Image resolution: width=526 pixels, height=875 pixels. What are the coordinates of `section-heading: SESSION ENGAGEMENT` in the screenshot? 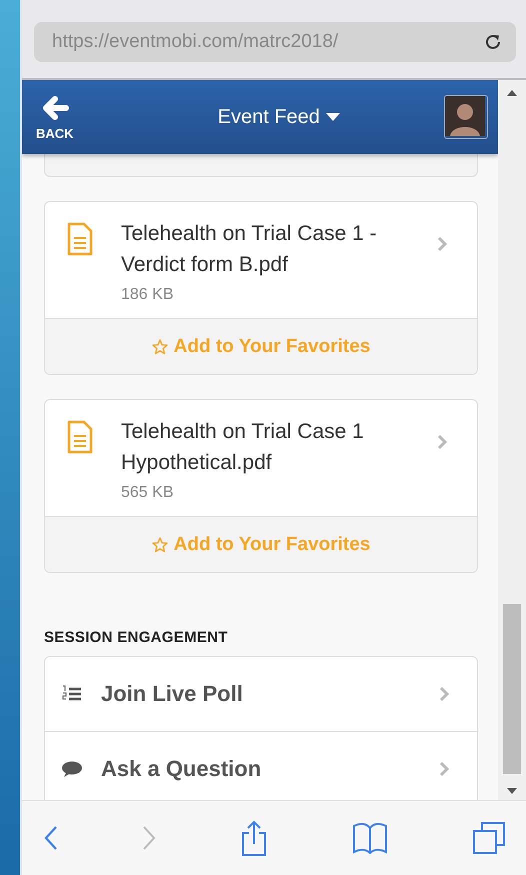 It's located at (136, 637).